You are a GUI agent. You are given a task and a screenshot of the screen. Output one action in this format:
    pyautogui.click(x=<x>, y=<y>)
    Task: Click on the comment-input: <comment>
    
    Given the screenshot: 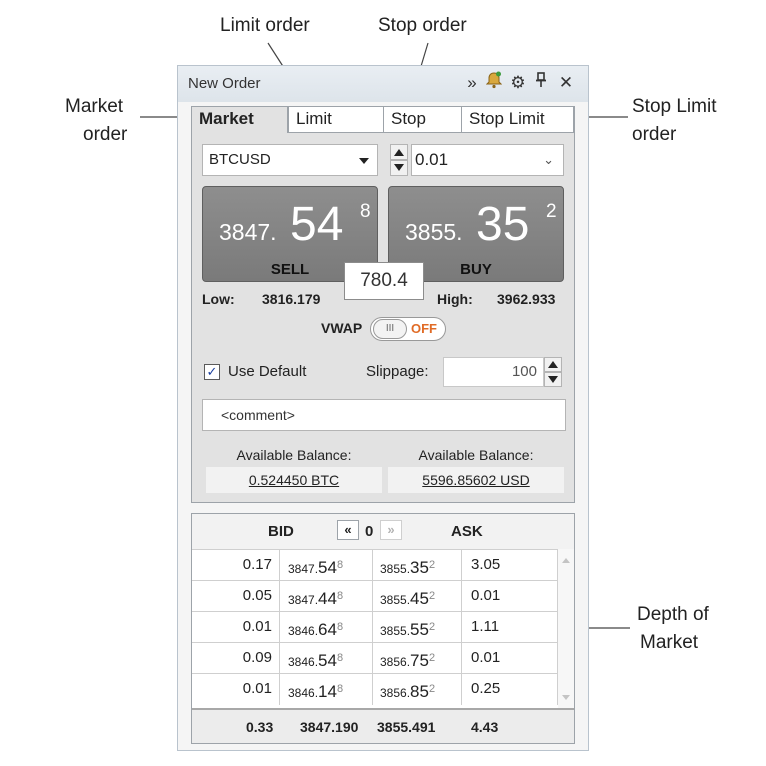 What is the action you would take?
    pyautogui.click(x=384, y=415)
    